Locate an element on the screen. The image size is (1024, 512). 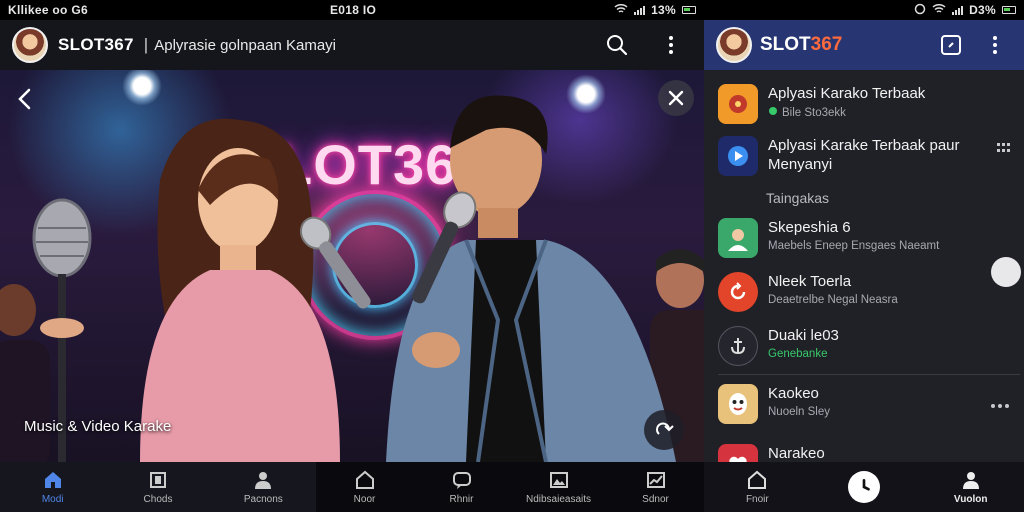
status-bar-right: D3% is located at coordinates (864, 10).